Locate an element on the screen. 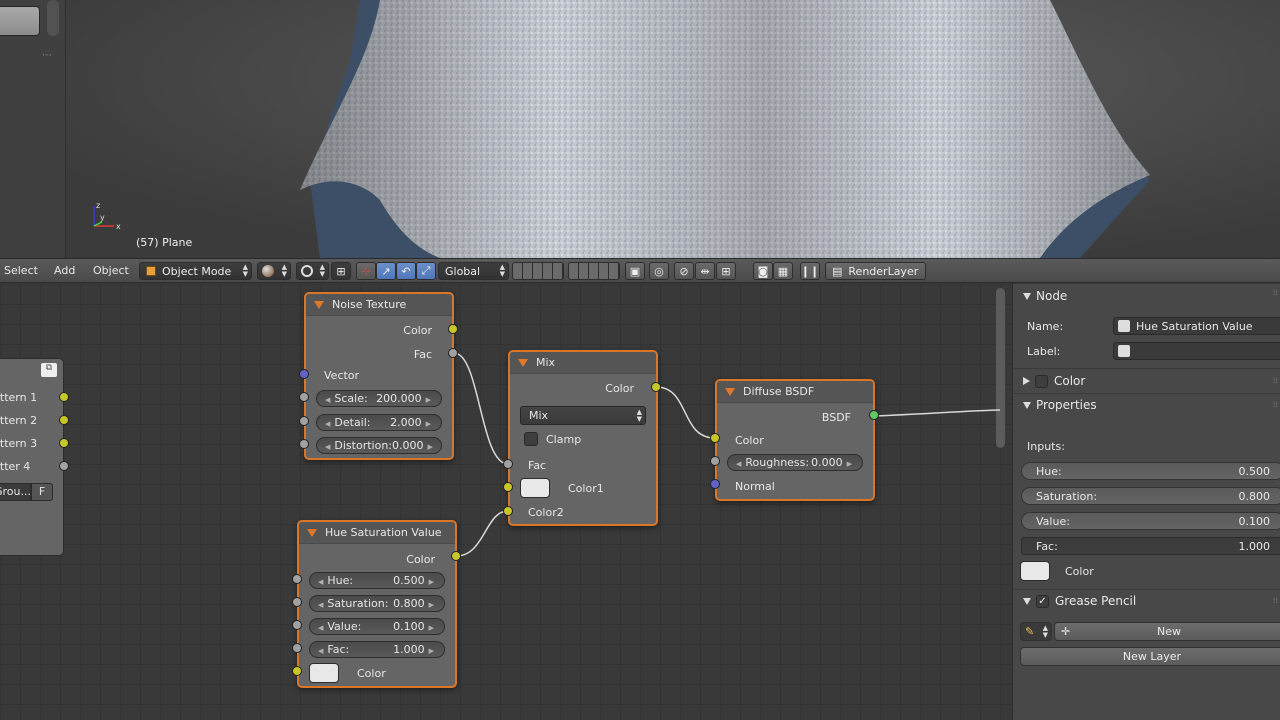  grease-pencil-checkbox: ✓ is located at coordinates (1042, 601).